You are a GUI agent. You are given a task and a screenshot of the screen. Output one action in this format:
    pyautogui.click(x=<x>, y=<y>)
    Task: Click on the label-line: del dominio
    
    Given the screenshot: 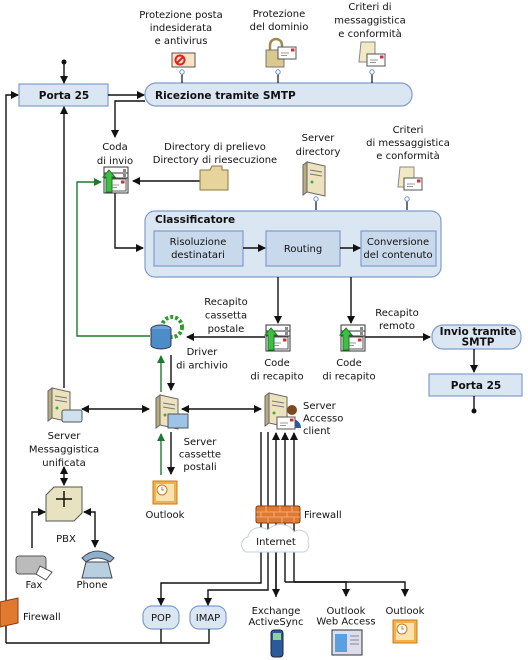 What is the action you would take?
    pyautogui.click(x=279, y=27)
    